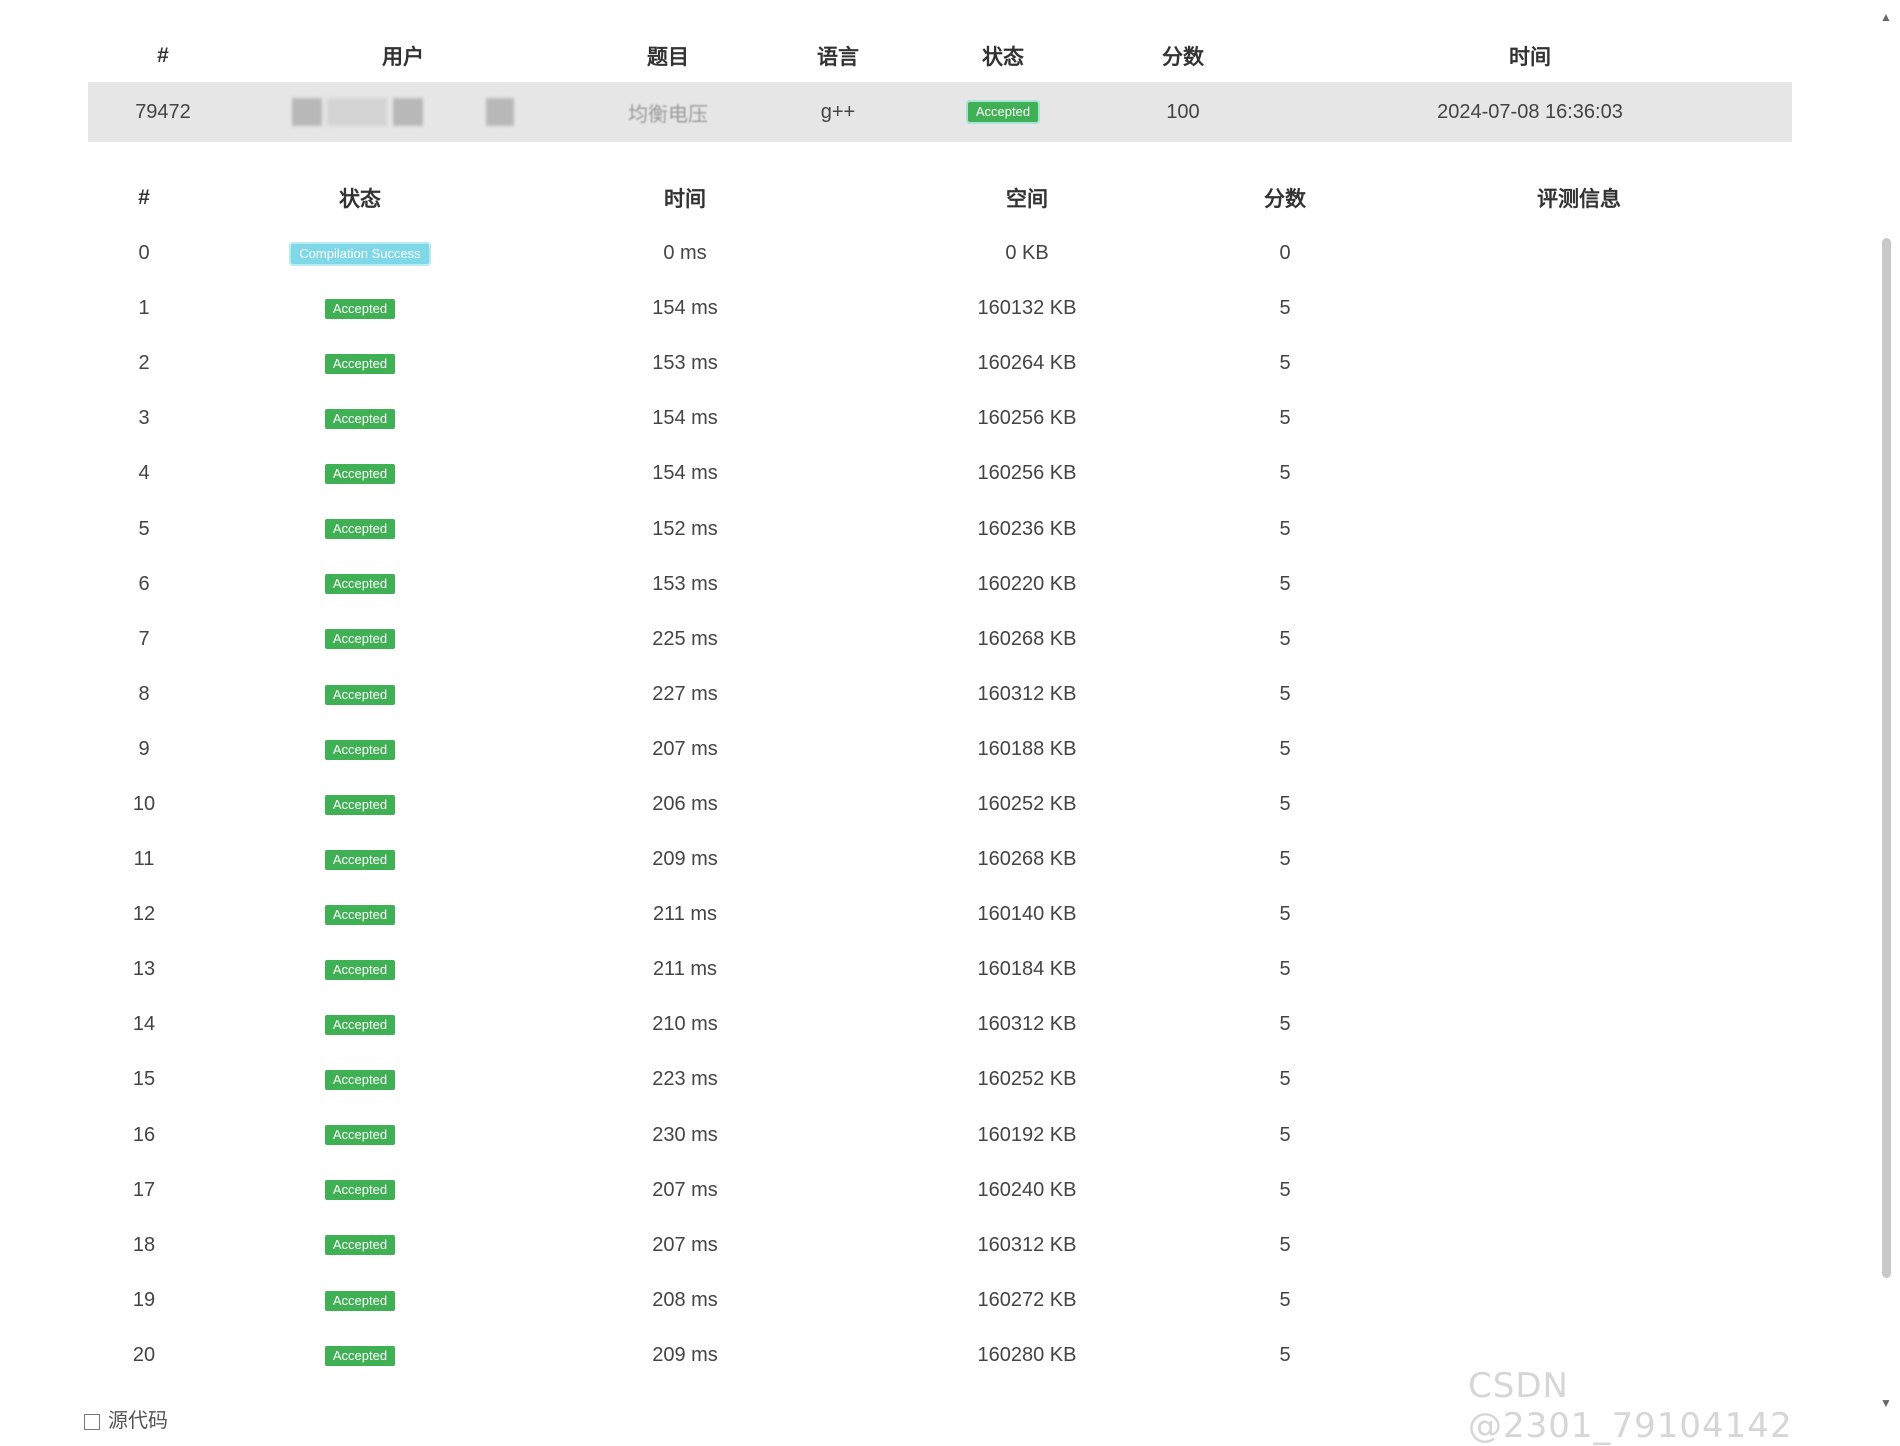 The height and width of the screenshot is (1446, 1900). Describe the element at coordinates (1285, 253) in the screenshot. I see `case-score: 0` at that location.